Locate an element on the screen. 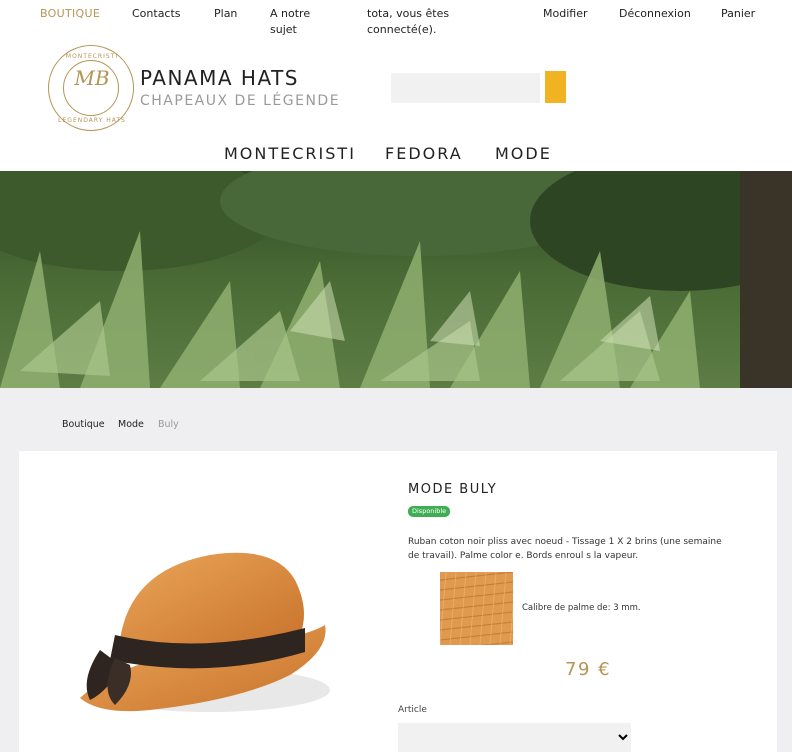 The image size is (792, 752). article-select is located at coordinates (514, 737).